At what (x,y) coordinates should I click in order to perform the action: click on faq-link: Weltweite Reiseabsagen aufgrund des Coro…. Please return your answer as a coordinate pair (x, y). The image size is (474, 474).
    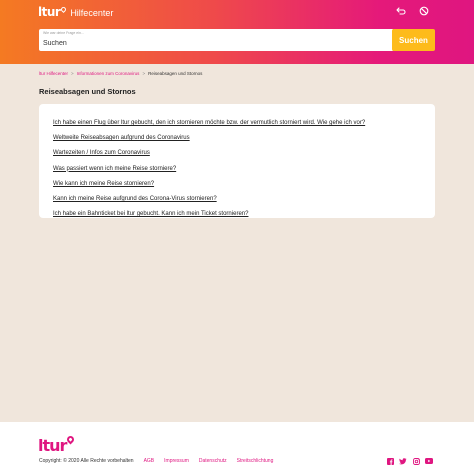
    Looking at the image, I should click on (121, 138).